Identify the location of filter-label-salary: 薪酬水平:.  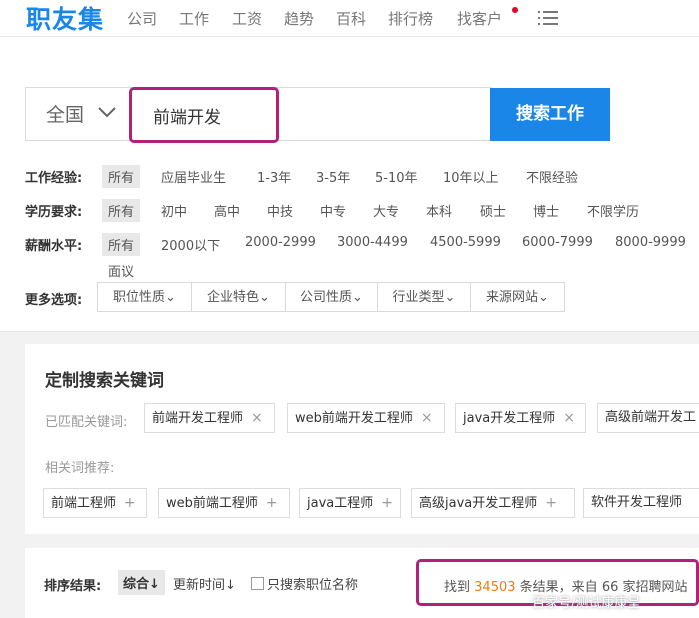
(54, 246).